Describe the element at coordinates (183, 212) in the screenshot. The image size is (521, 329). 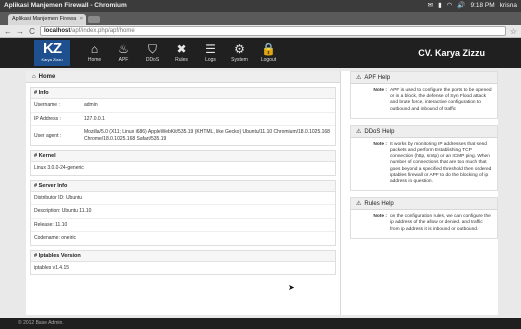
I see `server-row: Description: Ubuntu 11.10` at that location.